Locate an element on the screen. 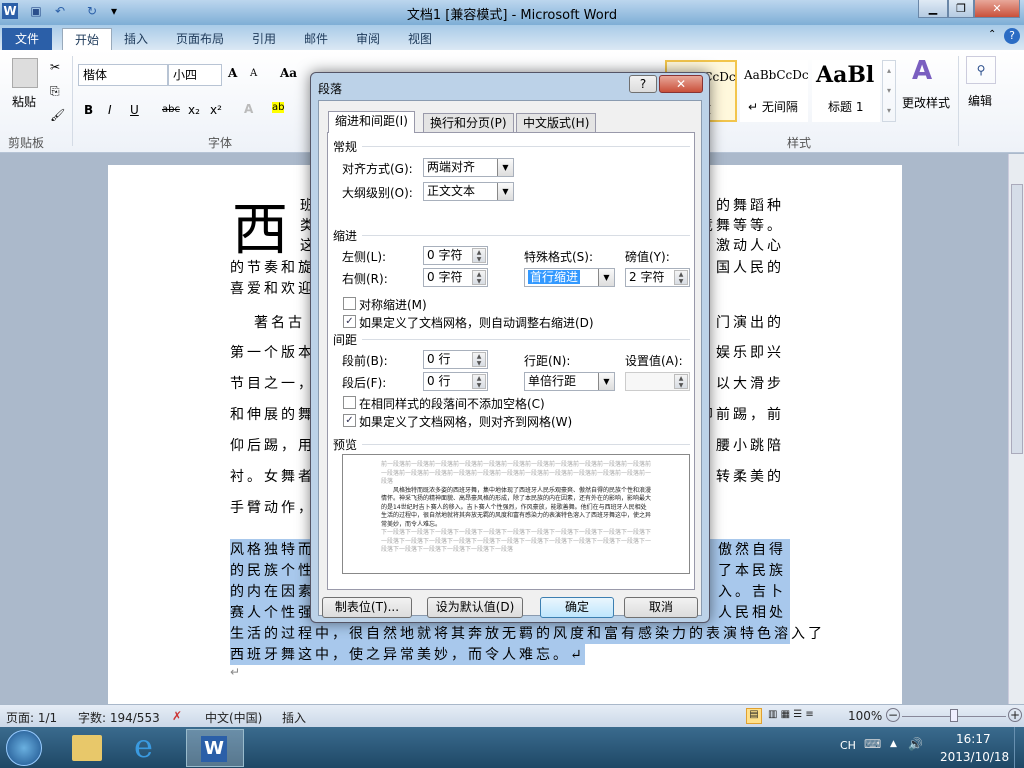 The image size is (1024, 768). paste-icon is located at coordinates (25, 73).